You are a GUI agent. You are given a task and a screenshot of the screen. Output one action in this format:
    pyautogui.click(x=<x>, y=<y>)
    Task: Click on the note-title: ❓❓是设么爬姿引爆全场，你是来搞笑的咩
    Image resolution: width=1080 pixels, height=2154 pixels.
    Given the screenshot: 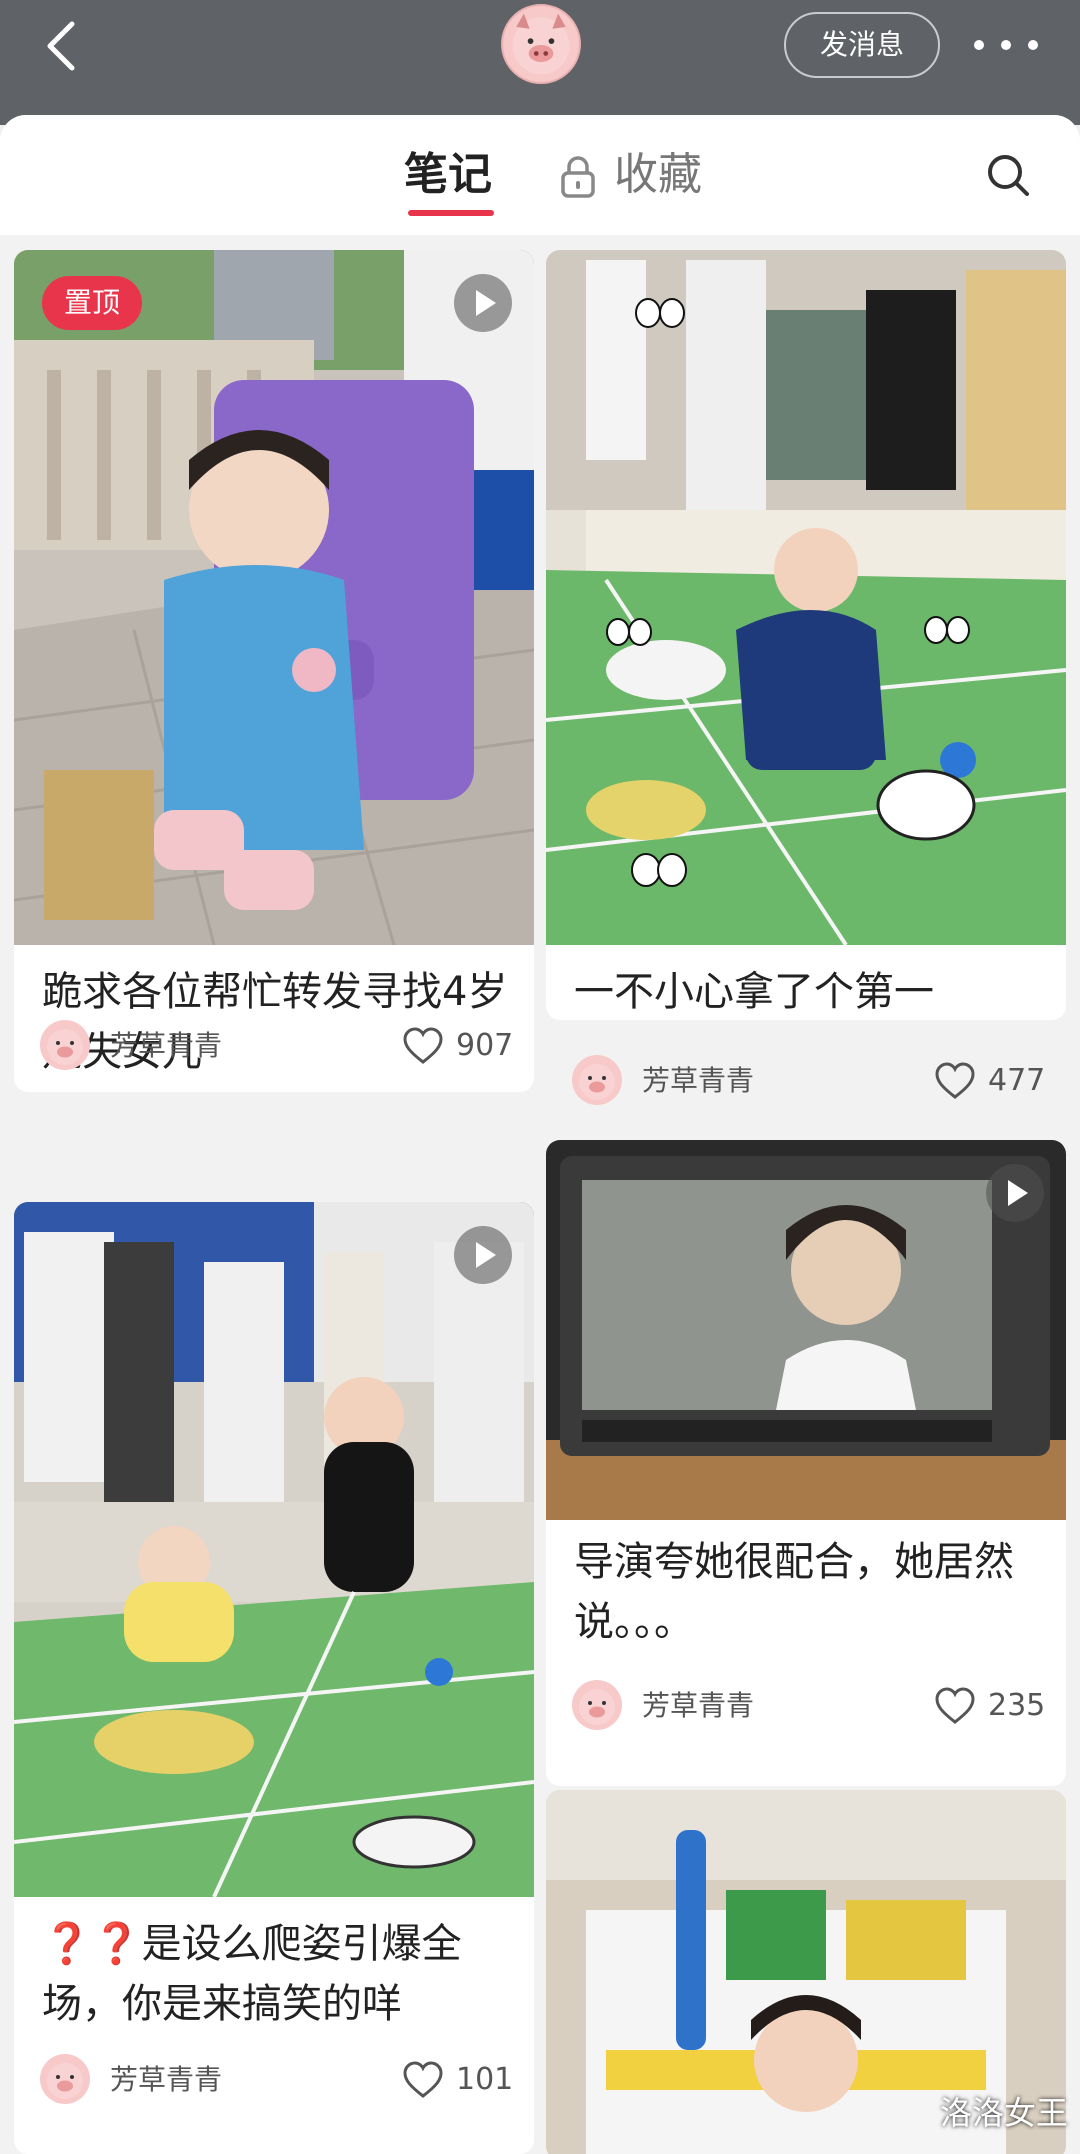 What is the action you would take?
    pyautogui.click(x=252, y=1974)
    